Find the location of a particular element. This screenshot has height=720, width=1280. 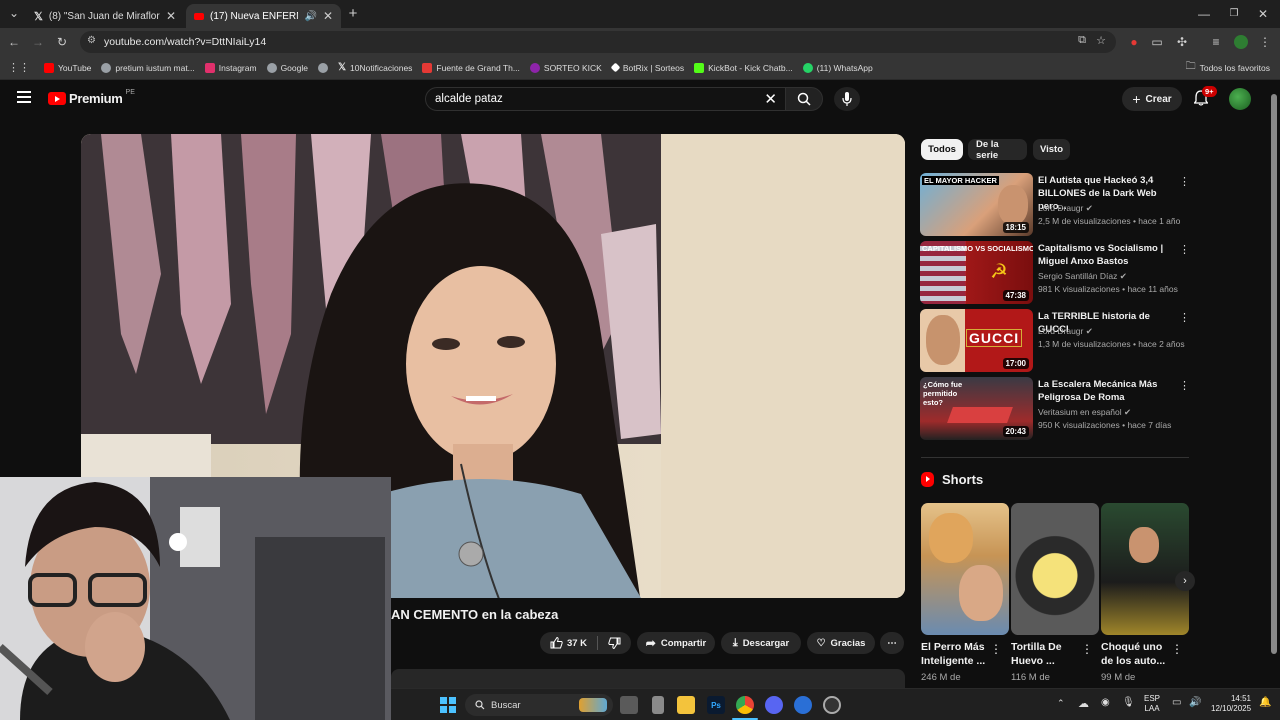

chip-visto: Visto is located at coordinates (1051, 149).